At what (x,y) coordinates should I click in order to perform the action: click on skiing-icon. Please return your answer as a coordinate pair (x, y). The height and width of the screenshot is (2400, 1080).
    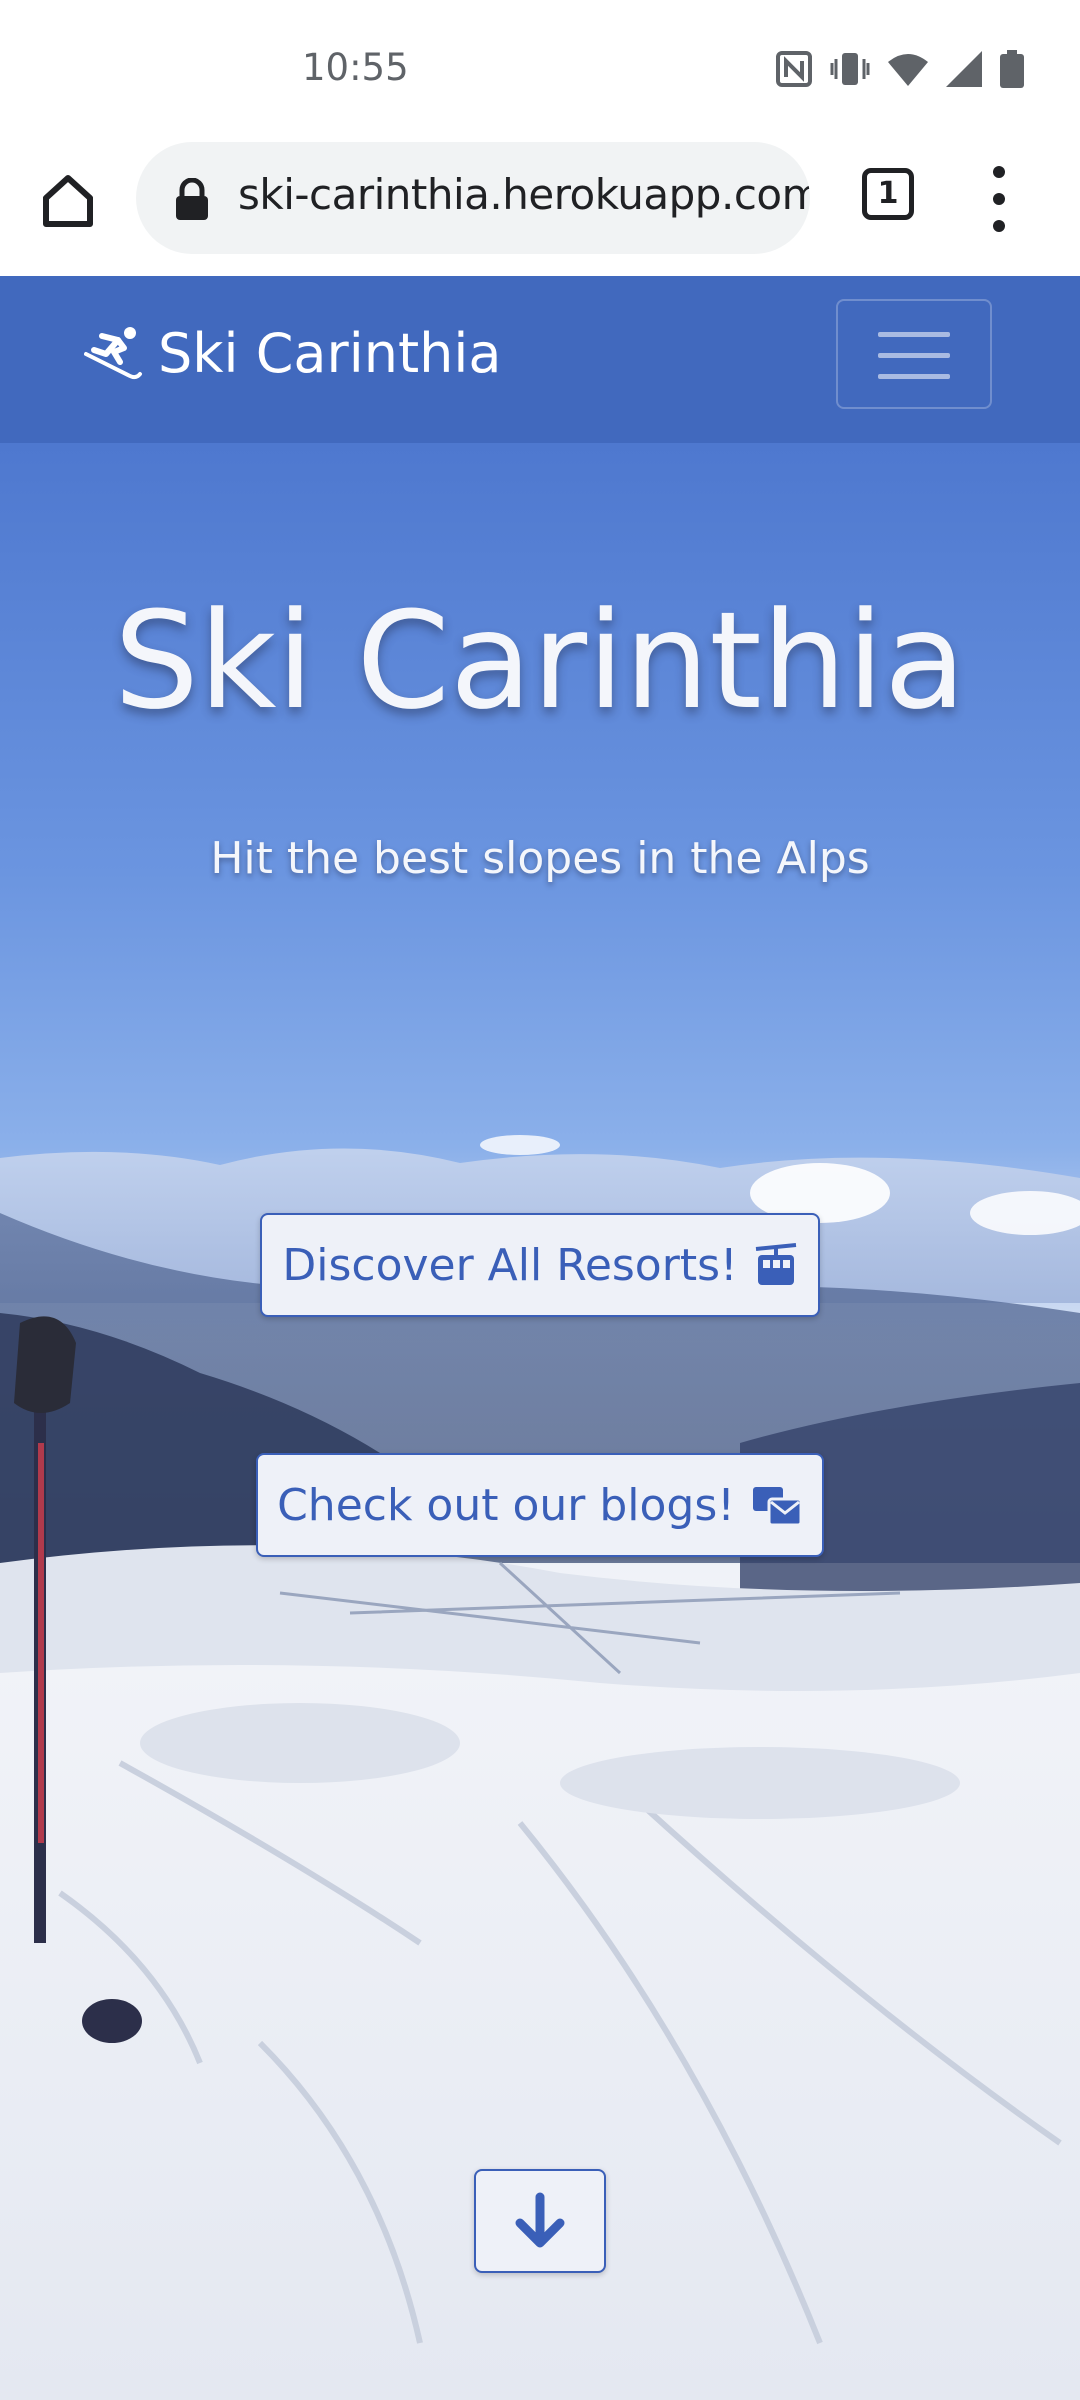
    Looking at the image, I should click on (113, 352).